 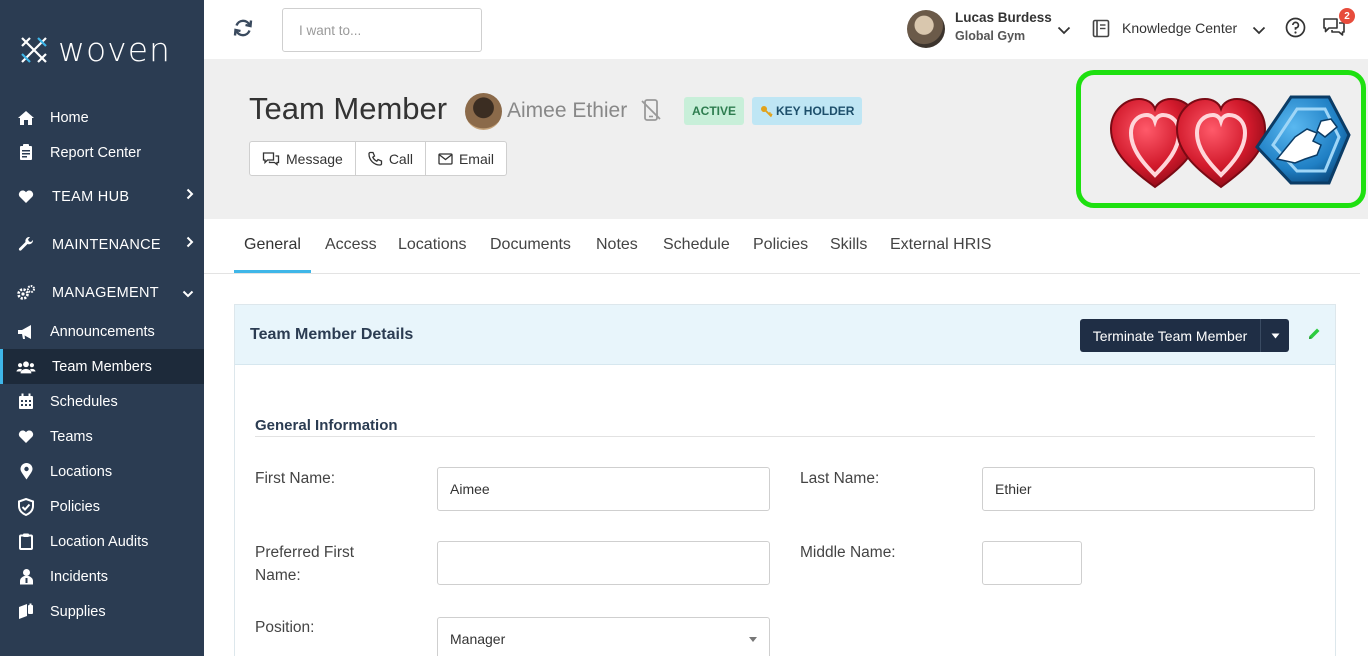 I want to click on home-icon, so click(x=26, y=118).